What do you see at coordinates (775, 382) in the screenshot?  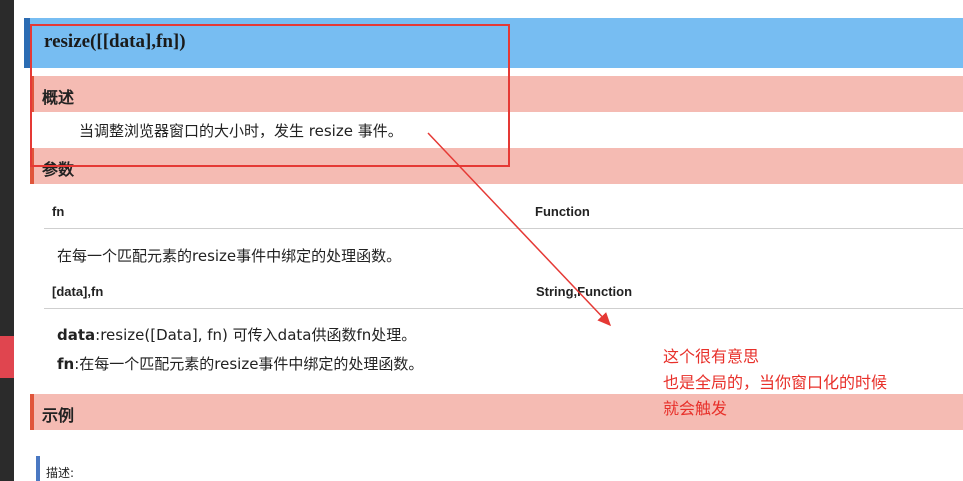 I see `annotation-line: 也是全局的，当你窗口化的时候` at bounding box center [775, 382].